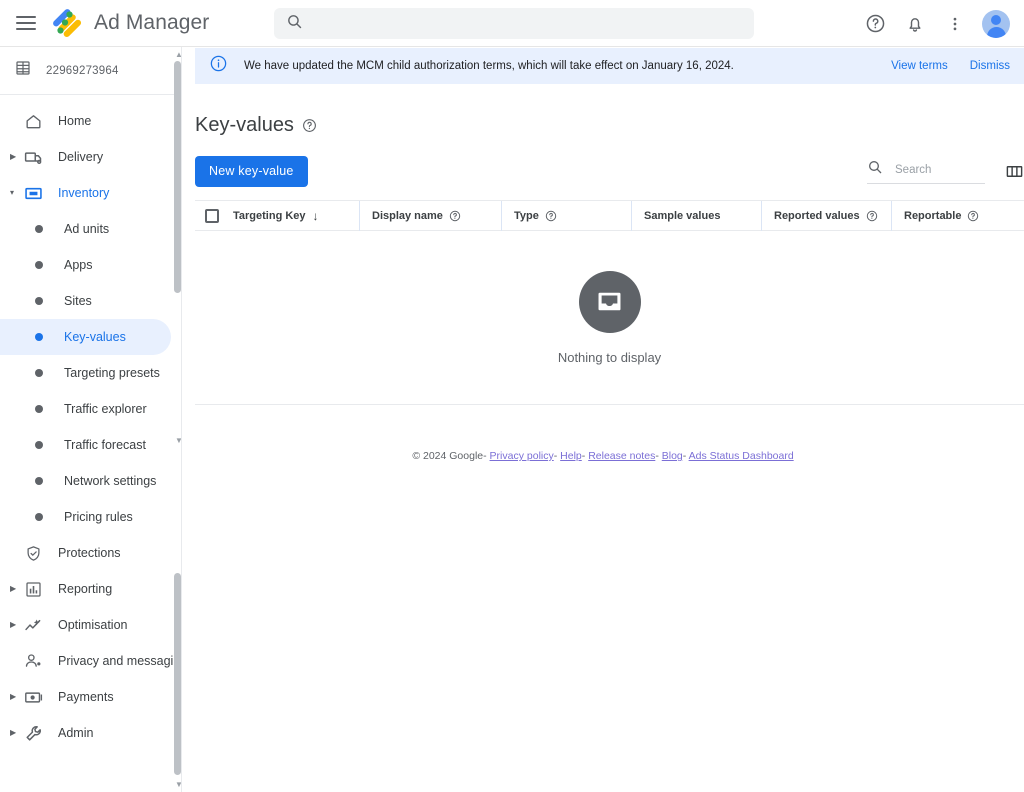  What do you see at coordinates (177, 177) in the screenshot?
I see `sidebar-scrollbar-thumb` at bounding box center [177, 177].